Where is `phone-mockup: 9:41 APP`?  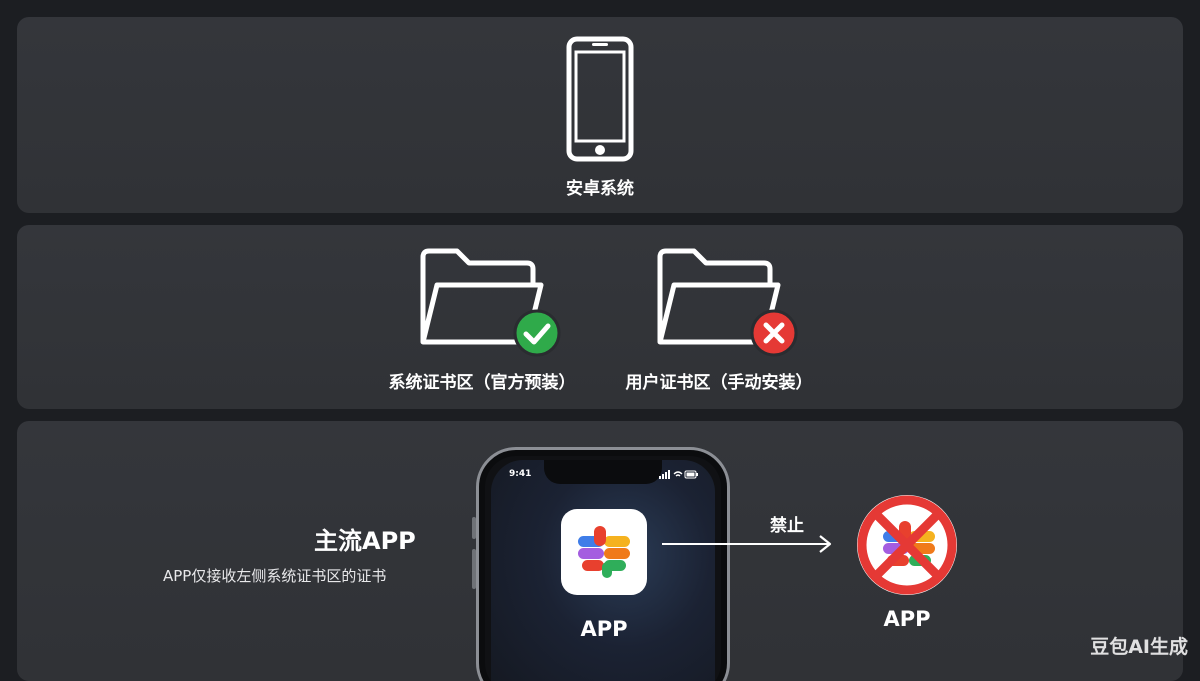 phone-mockup: 9:41 APP is located at coordinates (603, 564).